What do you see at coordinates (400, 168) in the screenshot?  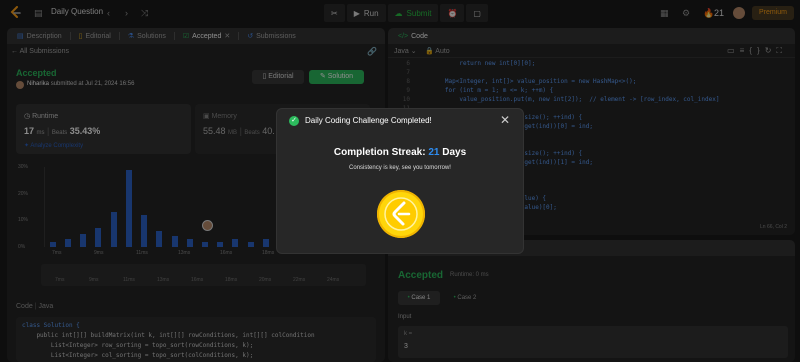 I see `modal-subtitle: Consistency is key, see you tomorrow!` at bounding box center [400, 168].